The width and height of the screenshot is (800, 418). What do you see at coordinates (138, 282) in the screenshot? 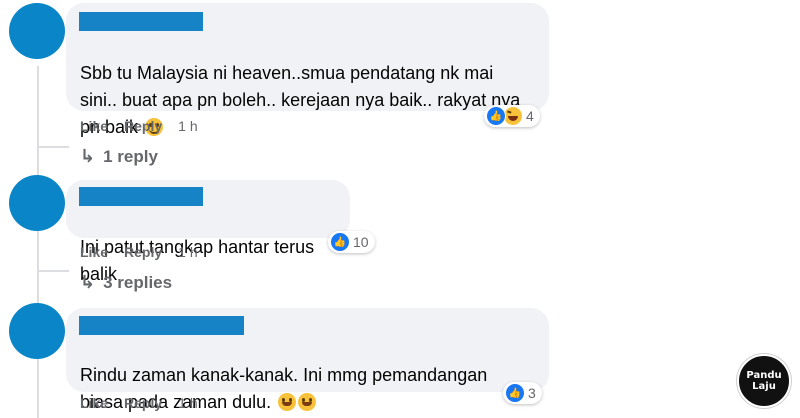
I see `replies-label: 3 replies` at bounding box center [138, 282].